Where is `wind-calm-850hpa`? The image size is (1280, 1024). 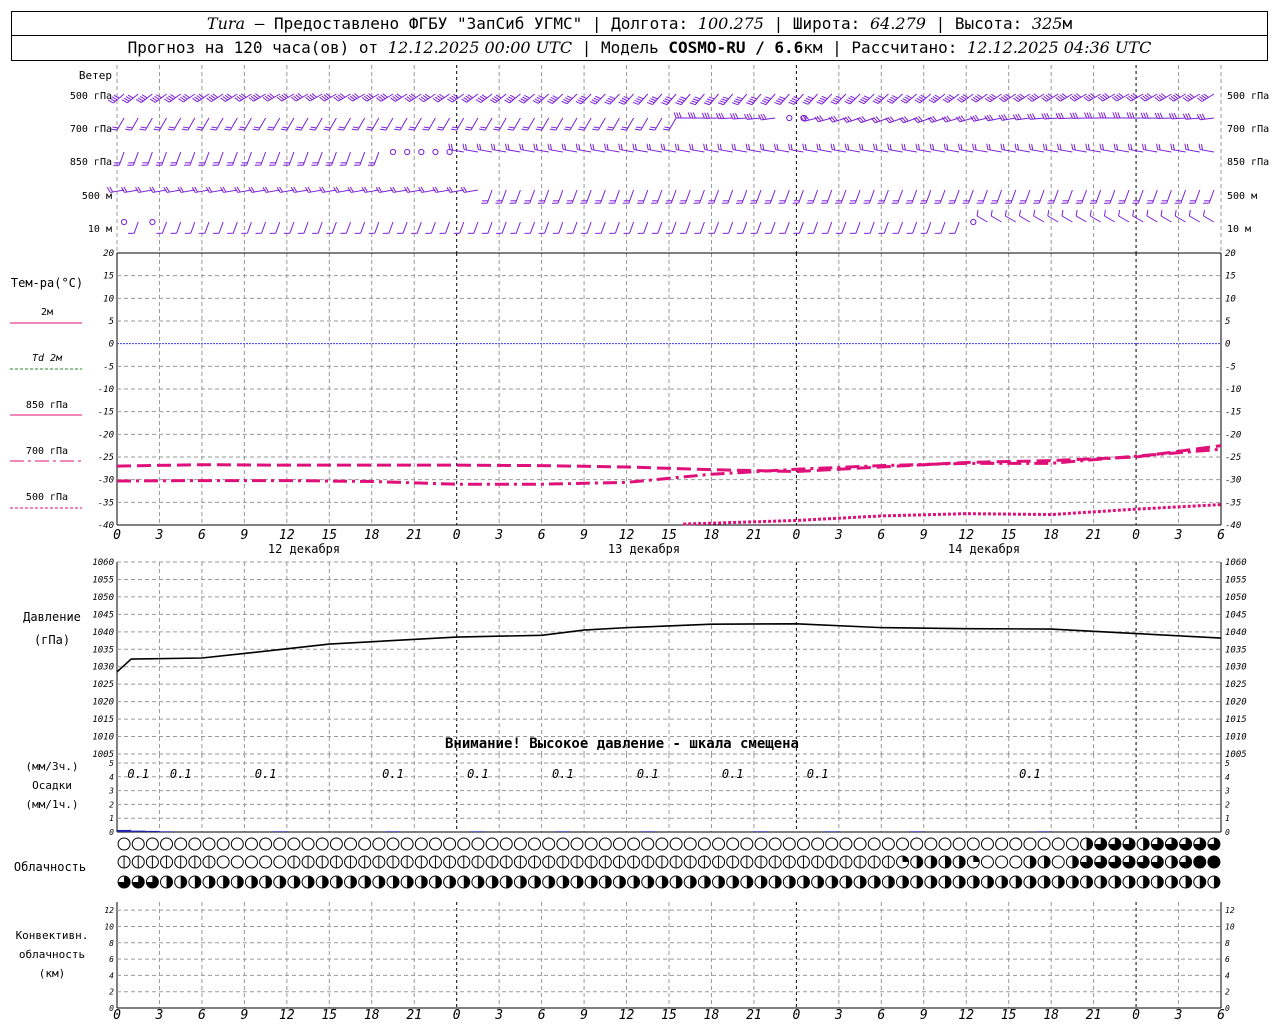
wind-calm-850hpa is located at coordinates (421, 152).